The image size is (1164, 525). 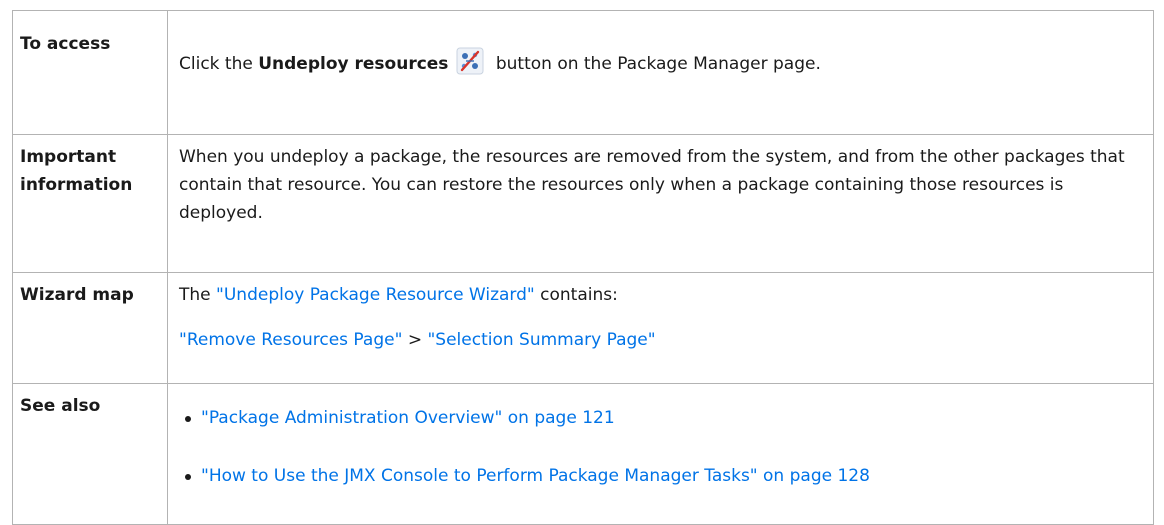 I want to click on undeploy-resources-icon, so click(x=470, y=61).